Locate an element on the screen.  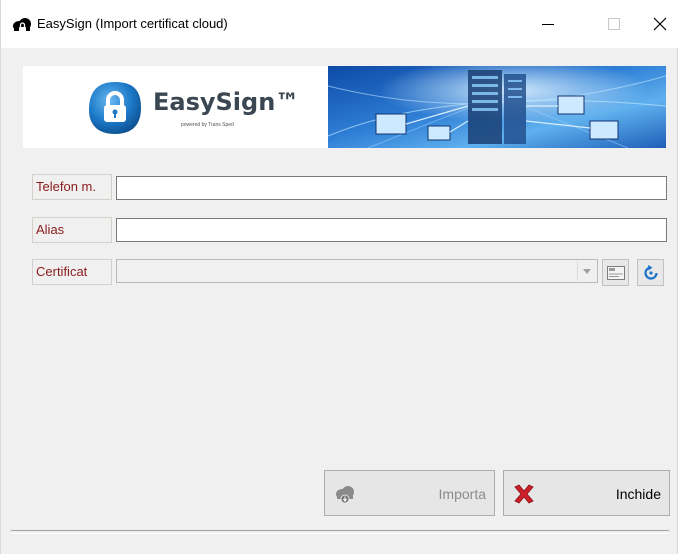
importa-label: Importa is located at coordinates (462, 494).